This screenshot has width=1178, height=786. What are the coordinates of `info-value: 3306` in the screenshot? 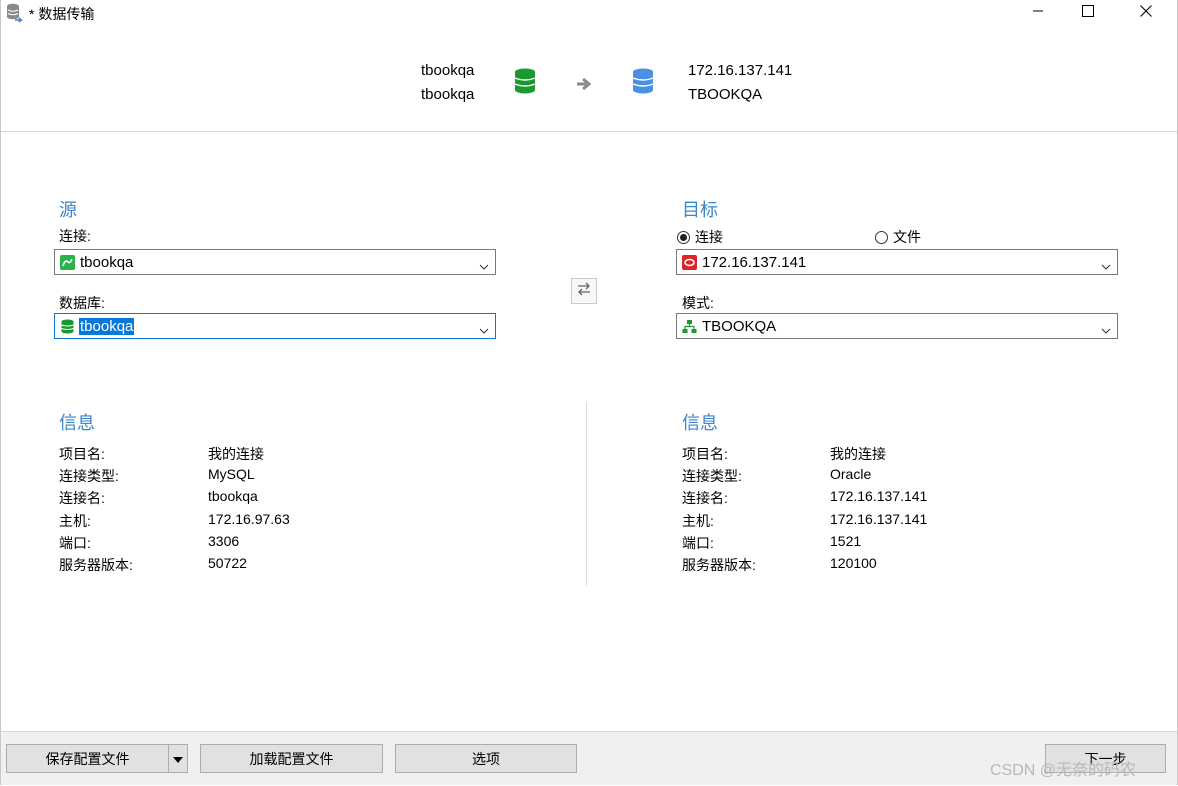 It's located at (224, 540).